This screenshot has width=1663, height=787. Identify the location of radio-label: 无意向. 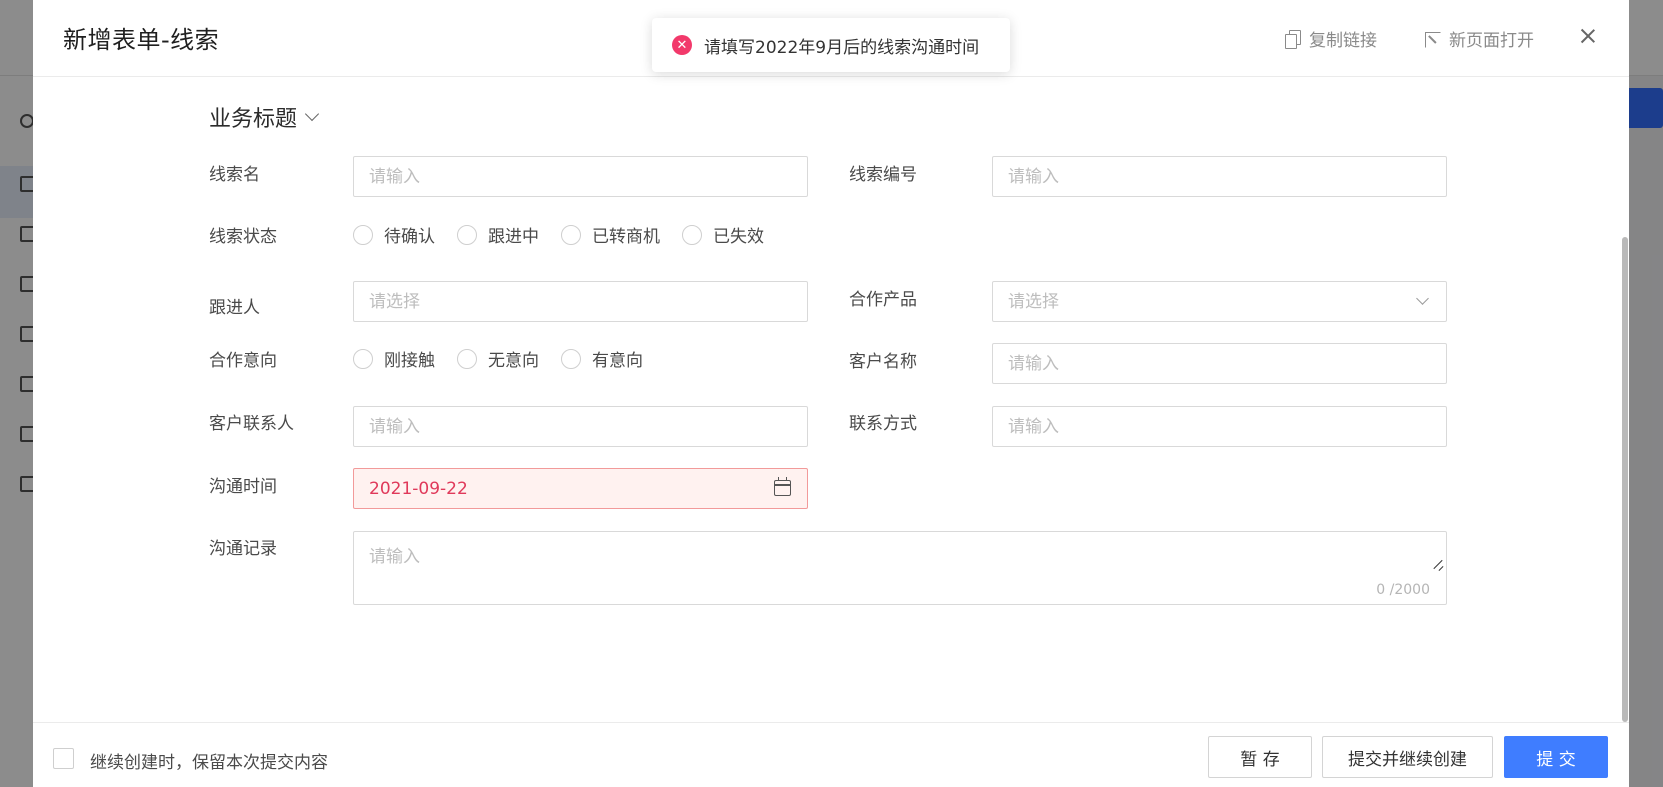
(513, 361).